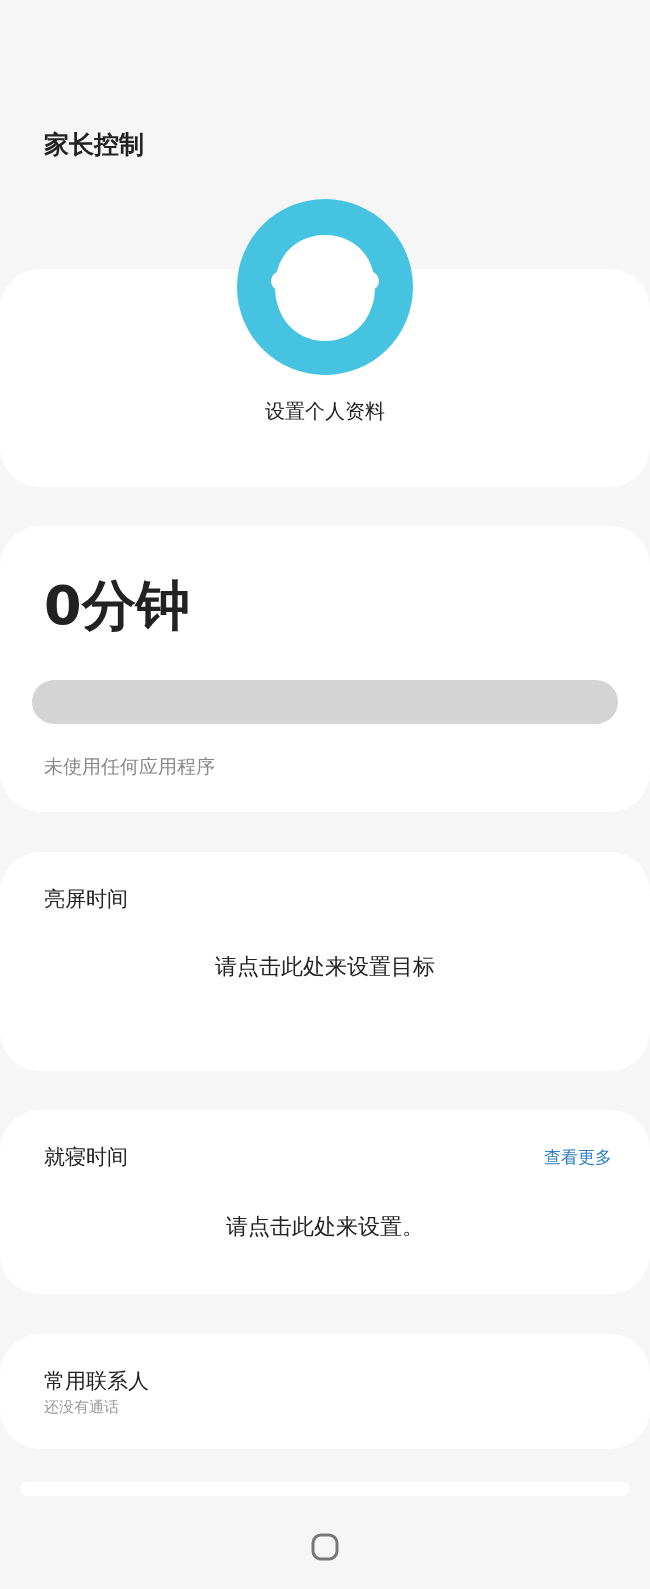 The height and width of the screenshot is (1589, 650). I want to click on bedtime-action: 请点击此处来设置。, so click(325, 1227).